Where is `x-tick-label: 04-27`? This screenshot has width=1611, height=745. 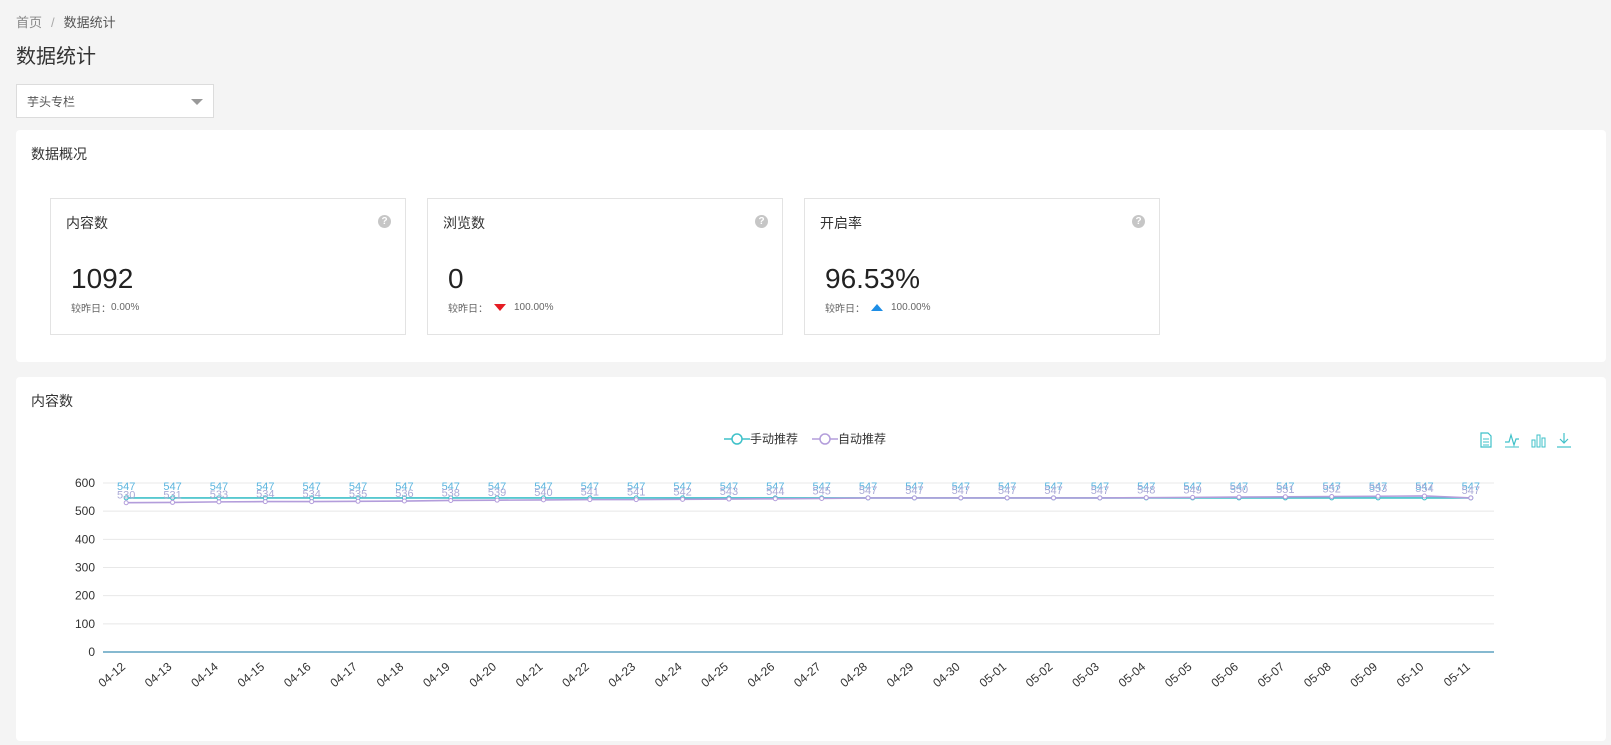
x-tick-label: 04-27 is located at coordinates (807, 674).